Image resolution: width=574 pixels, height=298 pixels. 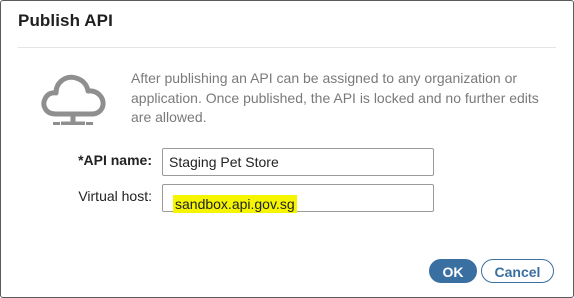 I want to click on cloud-network-icon, so click(x=73, y=99).